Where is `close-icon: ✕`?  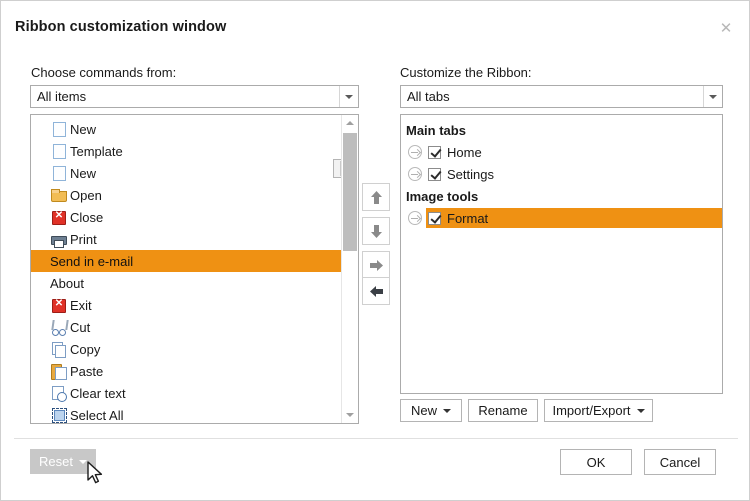
close-icon: ✕ is located at coordinates (726, 28).